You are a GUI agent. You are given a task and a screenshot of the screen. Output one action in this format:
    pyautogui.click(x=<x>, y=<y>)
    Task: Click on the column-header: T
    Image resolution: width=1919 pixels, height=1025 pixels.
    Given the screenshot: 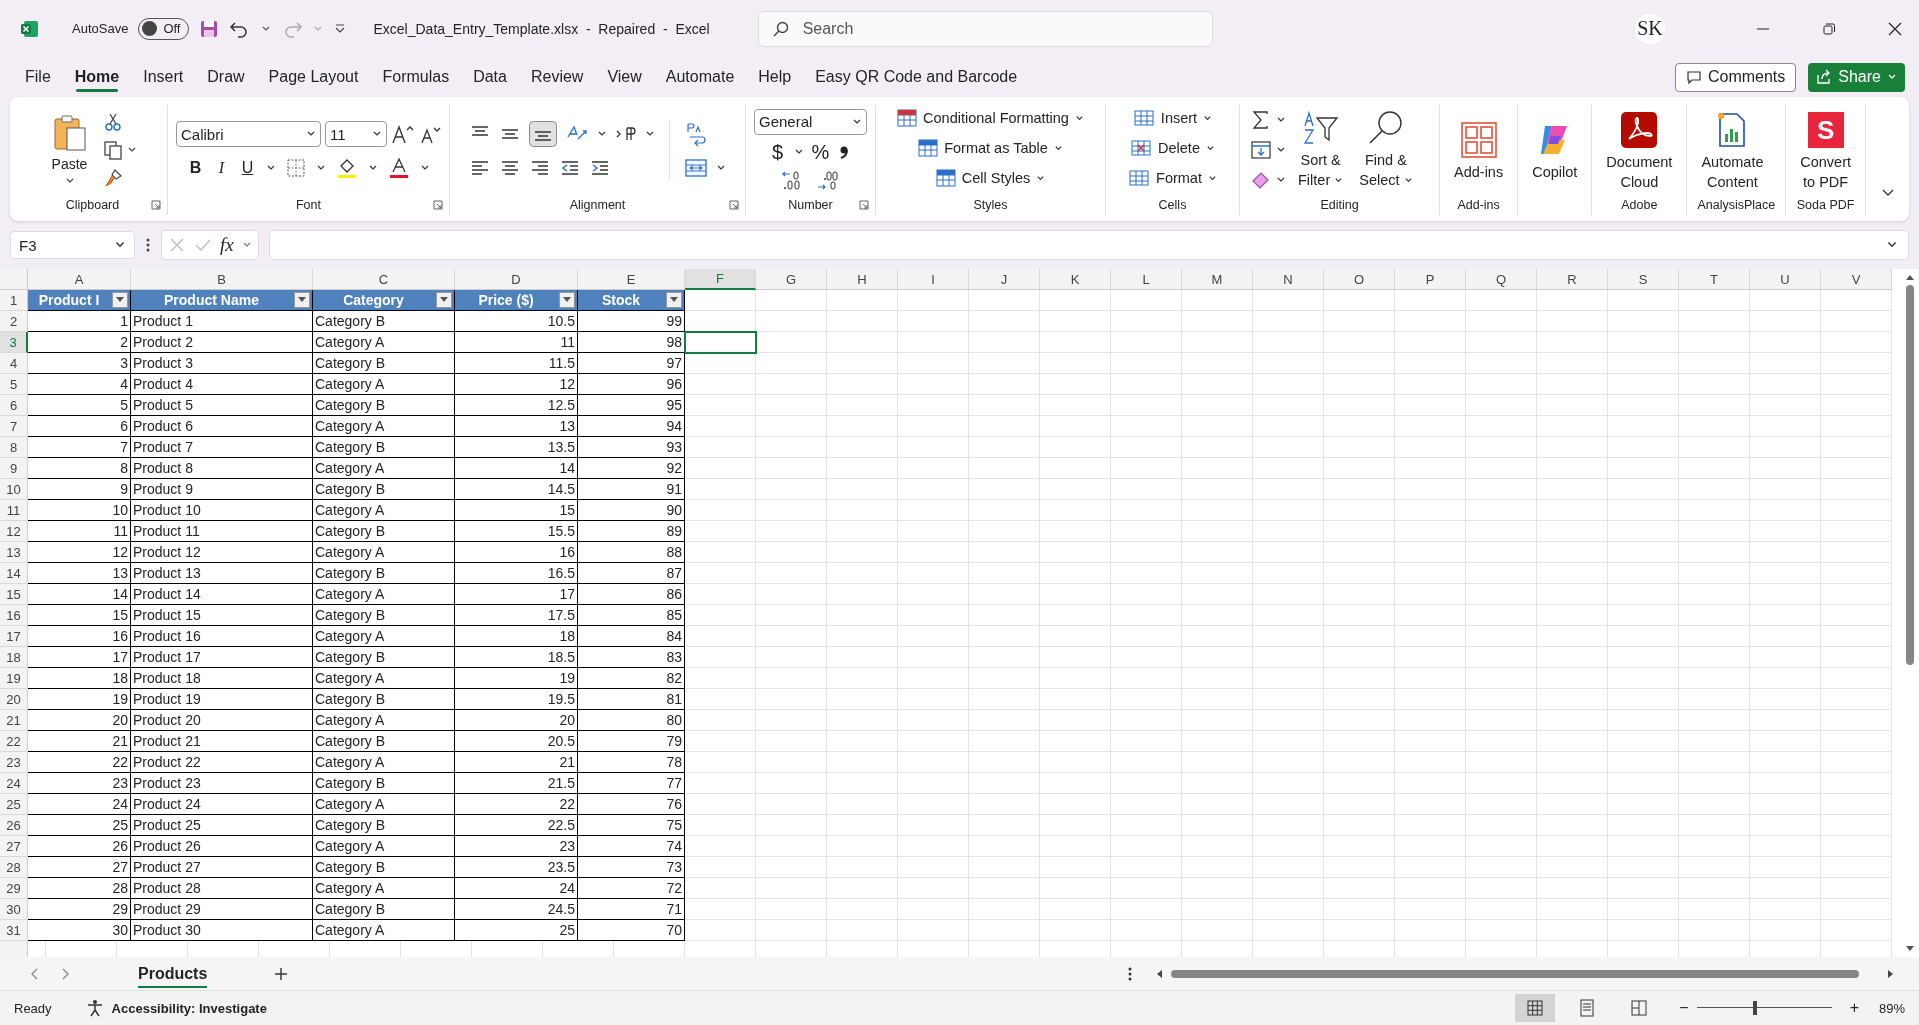 What is the action you would take?
    pyautogui.click(x=1714, y=279)
    